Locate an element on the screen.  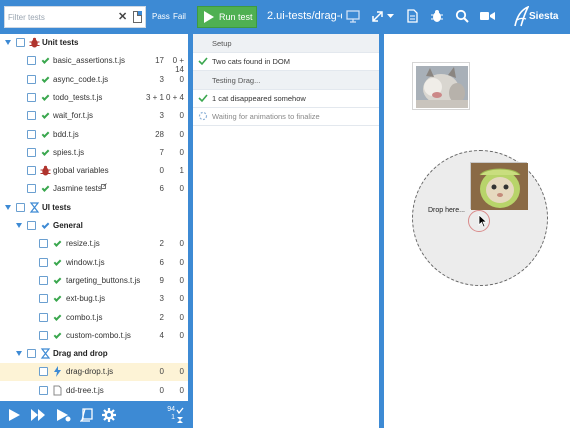
filter-input is located at coordinates (60, 17).